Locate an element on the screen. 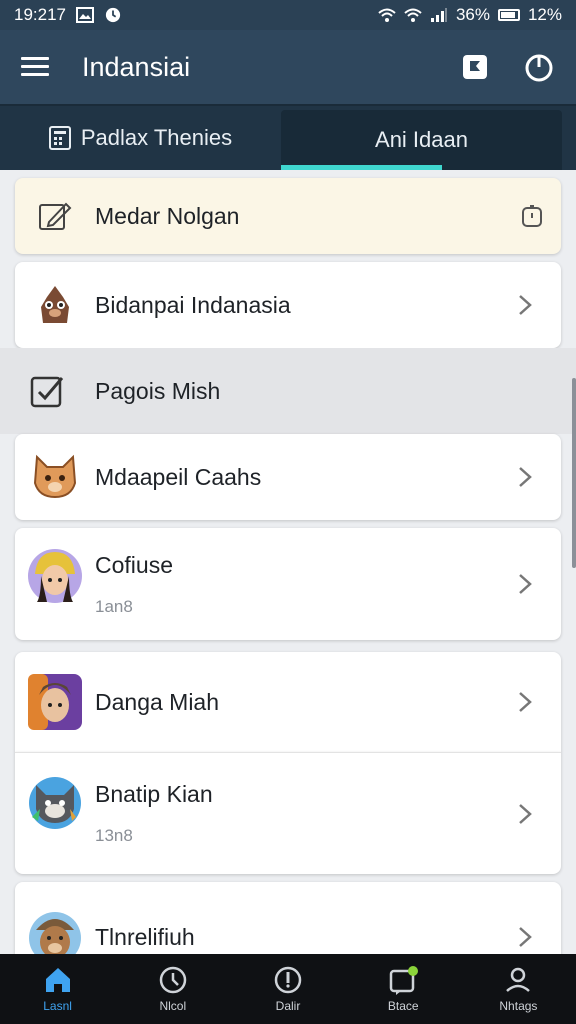 Image resolution: width=576 pixels, height=1024 pixels. mole-avatar is located at coordinates (55, 304).